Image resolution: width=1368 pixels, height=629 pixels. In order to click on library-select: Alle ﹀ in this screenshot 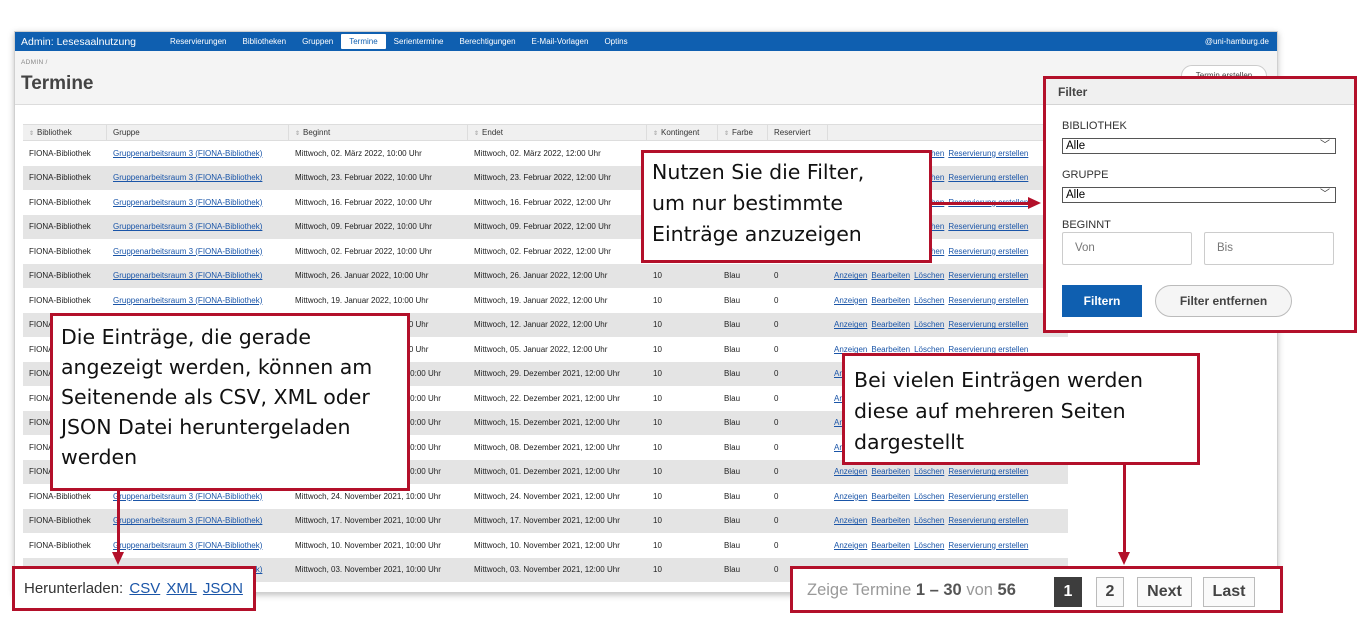, I will do `click(1199, 146)`.